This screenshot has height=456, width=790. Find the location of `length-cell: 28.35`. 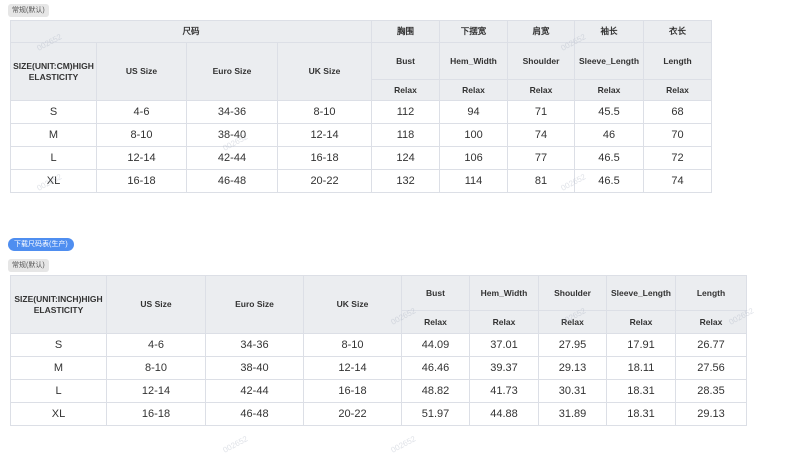

length-cell: 28.35 is located at coordinates (711, 391).